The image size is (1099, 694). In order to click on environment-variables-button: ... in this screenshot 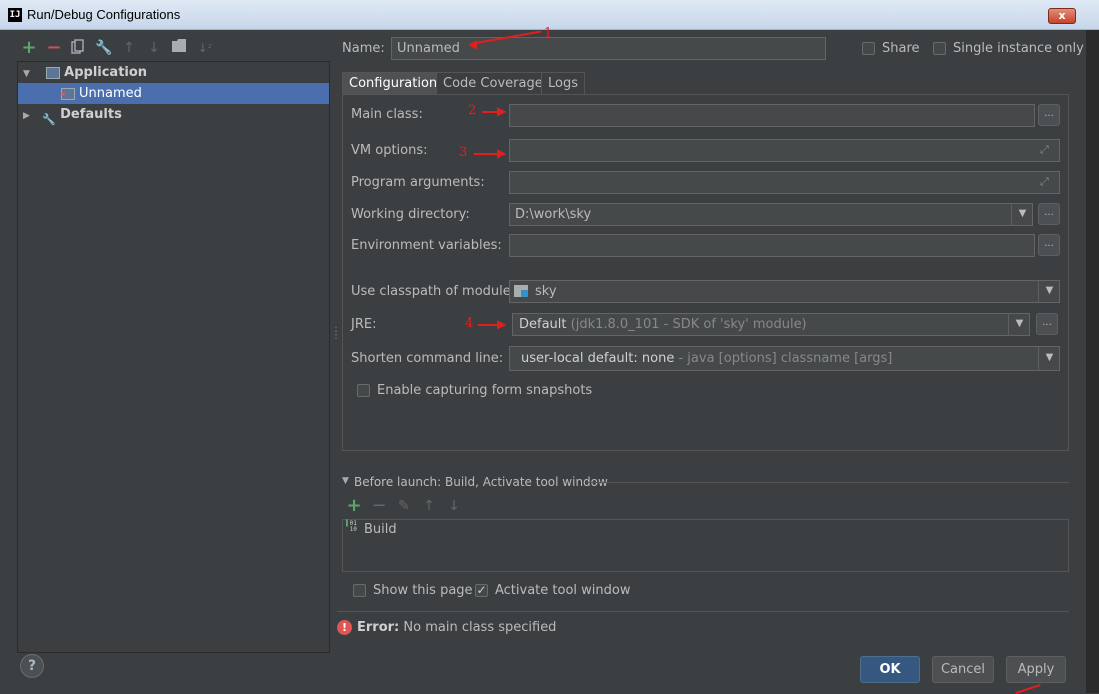, I will do `click(1049, 245)`.